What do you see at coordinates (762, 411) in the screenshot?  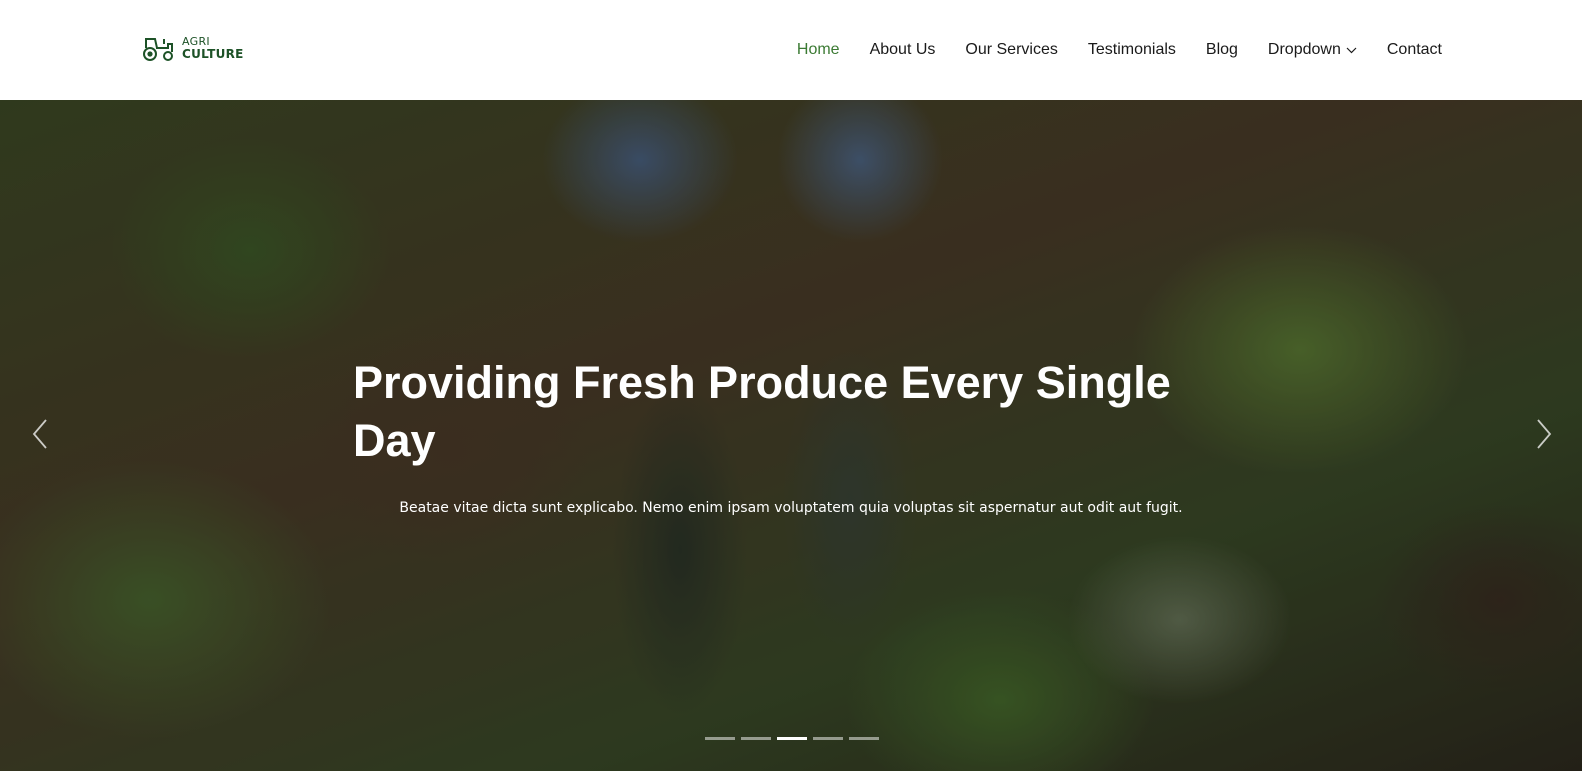 I see `hero-title: Providing Fresh Produce Every Single Day` at bounding box center [762, 411].